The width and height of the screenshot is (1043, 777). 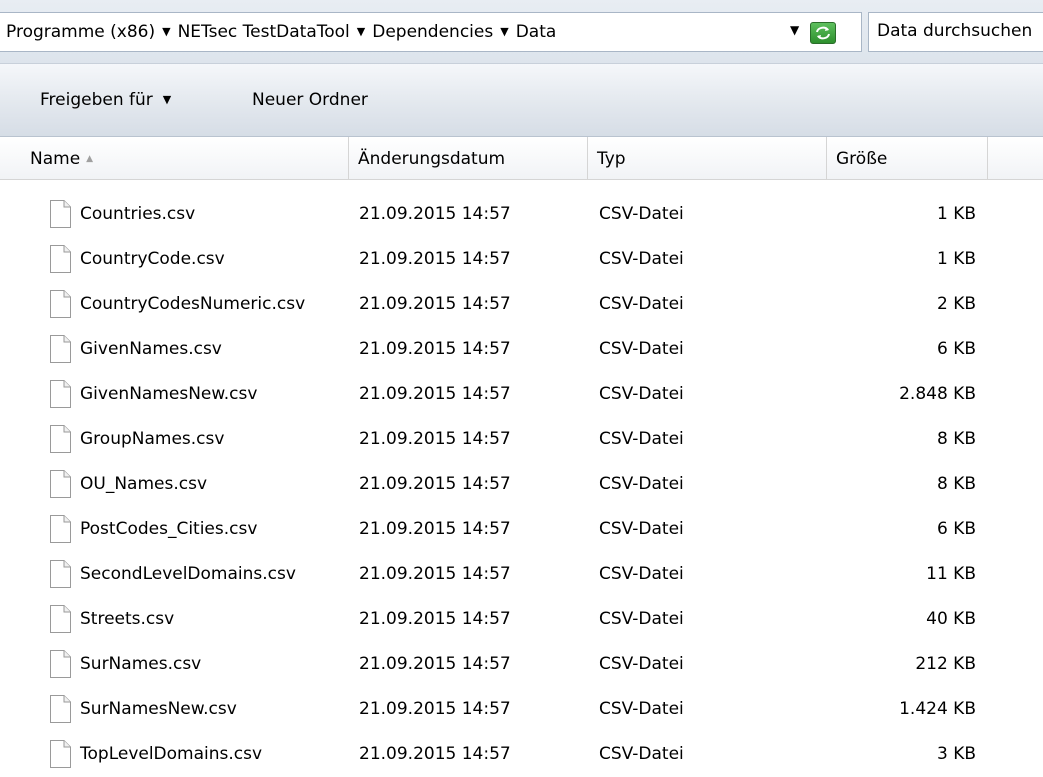 I want to click on search-input, so click(x=960, y=31).